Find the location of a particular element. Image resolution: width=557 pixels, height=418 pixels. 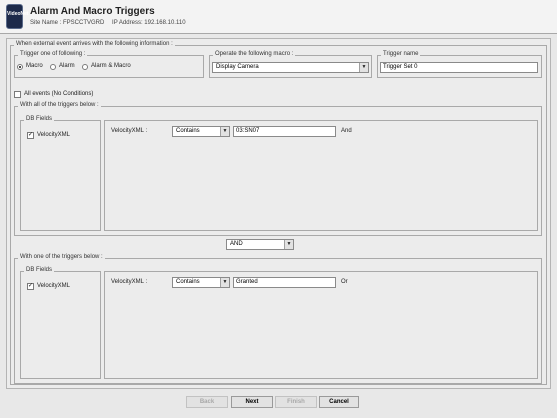

trigger-name-group-label: Trigger name is located at coordinates (401, 54).